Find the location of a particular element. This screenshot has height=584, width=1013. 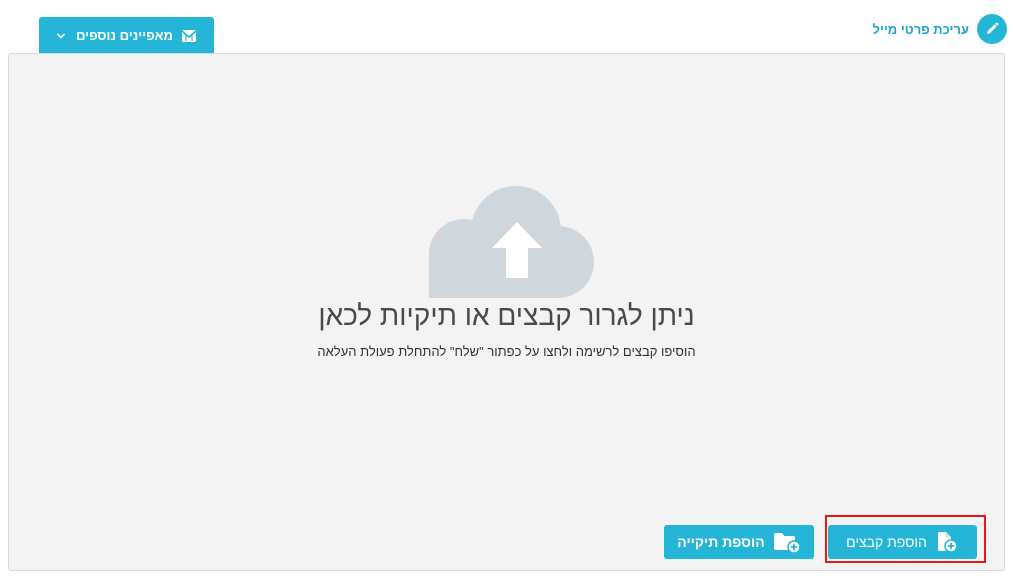

mail-icon is located at coordinates (189, 36).